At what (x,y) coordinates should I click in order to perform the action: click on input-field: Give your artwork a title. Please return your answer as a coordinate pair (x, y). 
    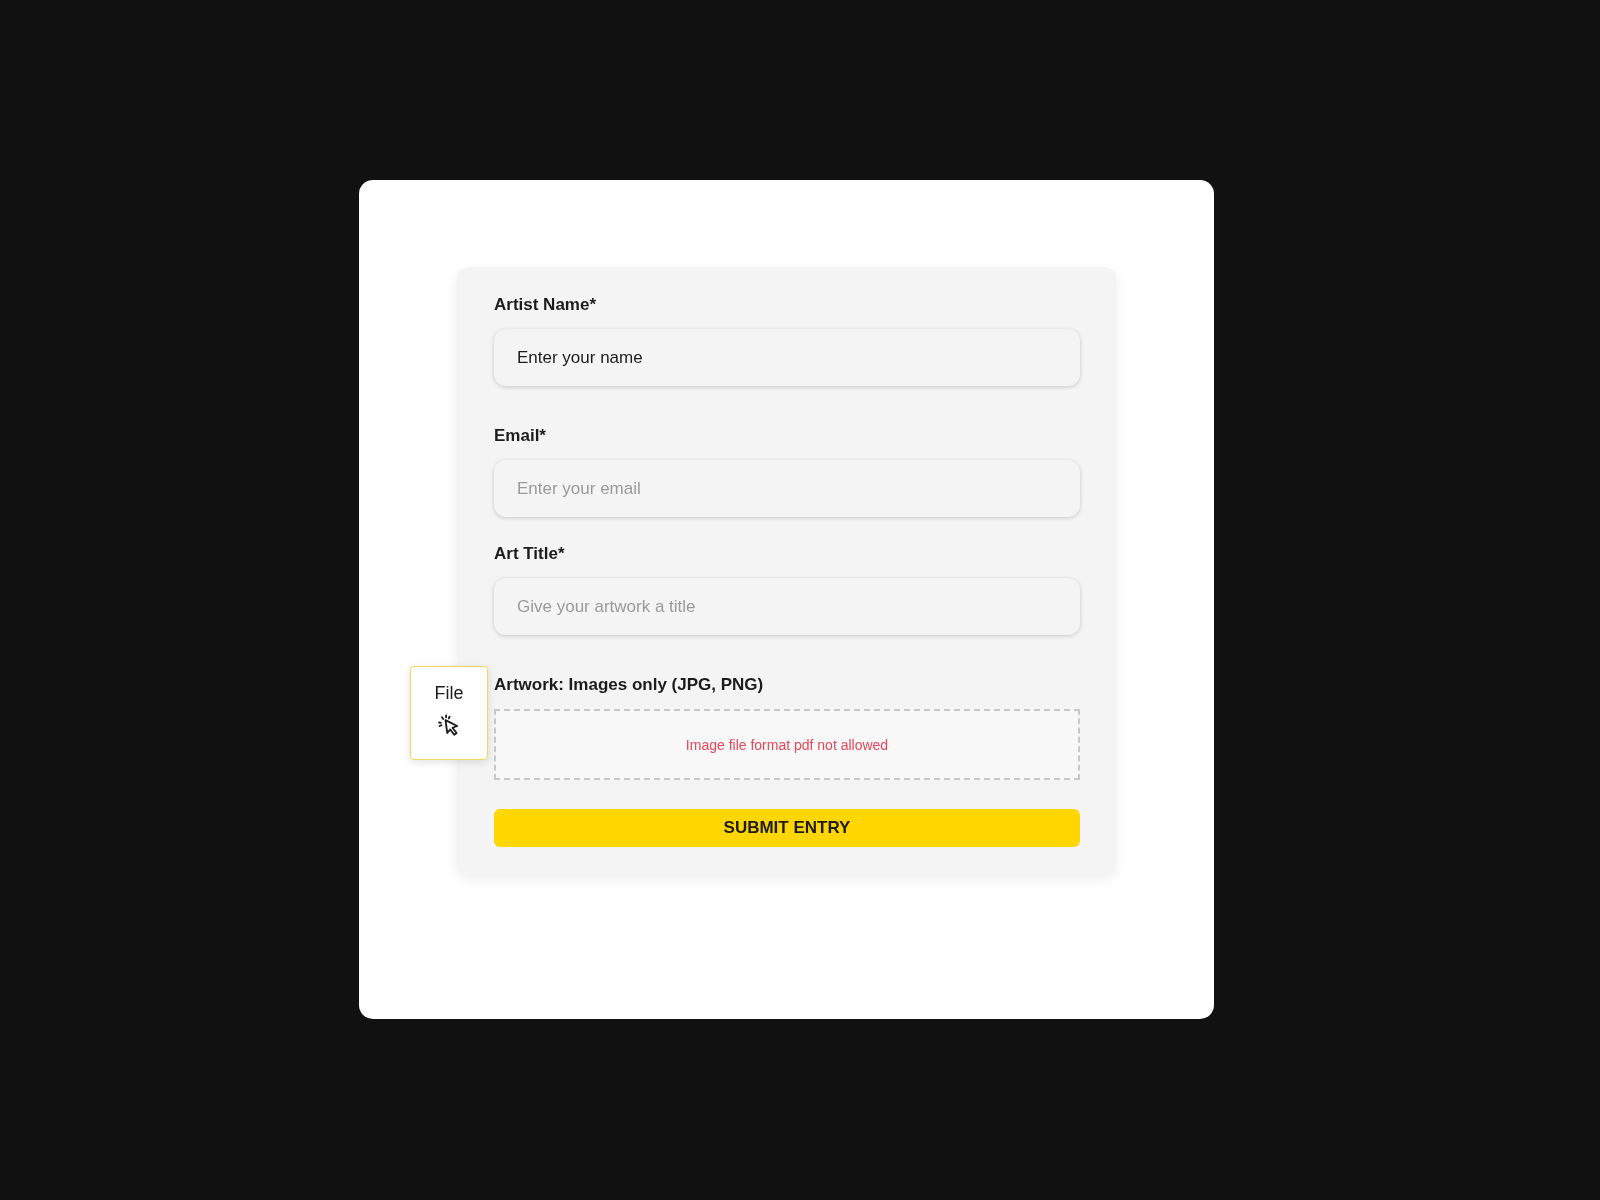
    Looking at the image, I should click on (787, 606).